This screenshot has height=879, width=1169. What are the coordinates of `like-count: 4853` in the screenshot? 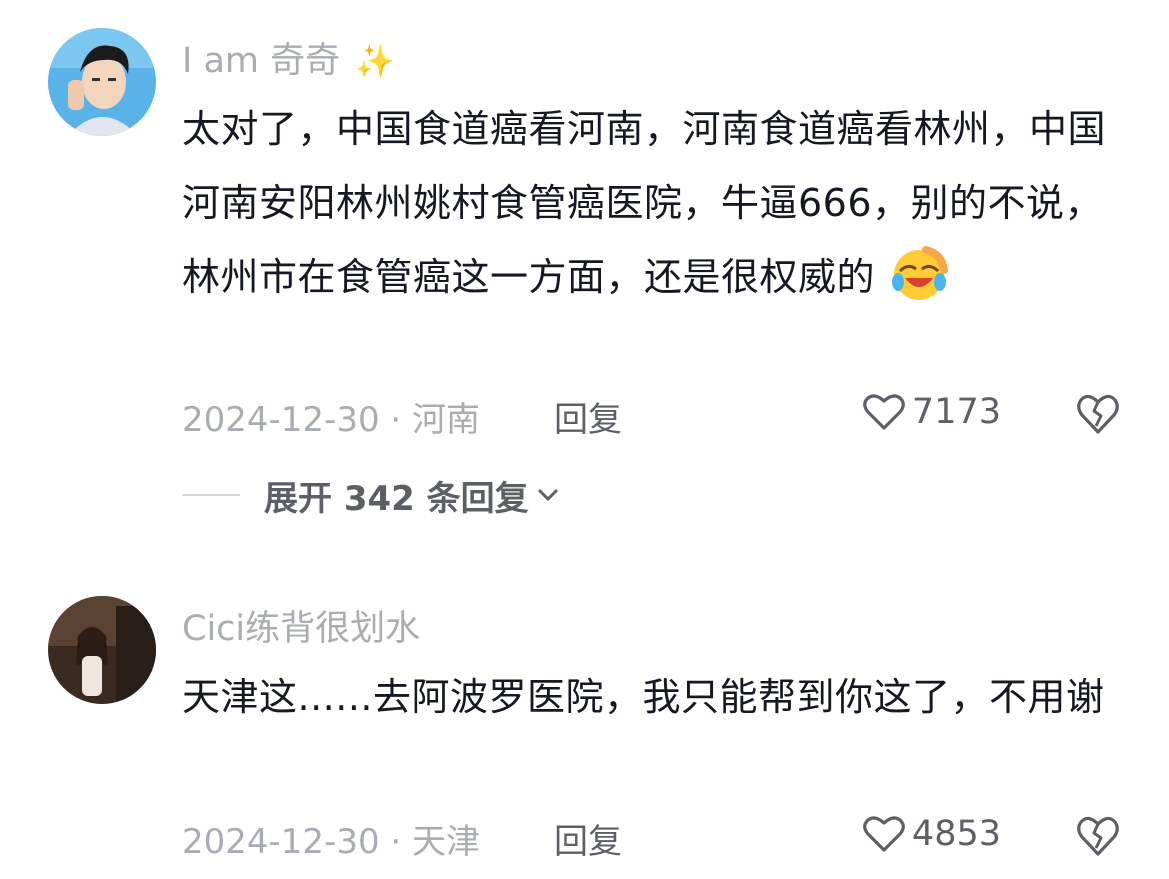 It's located at (956, 834).